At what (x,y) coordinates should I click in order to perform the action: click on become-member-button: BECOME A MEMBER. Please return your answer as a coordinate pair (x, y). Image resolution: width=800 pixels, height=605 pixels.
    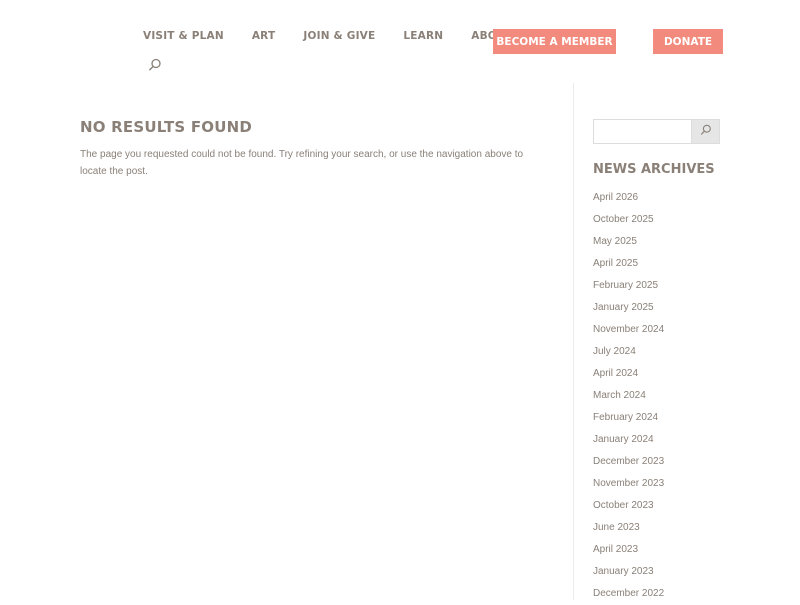
    Looking at the image, I should click on (554, 41).